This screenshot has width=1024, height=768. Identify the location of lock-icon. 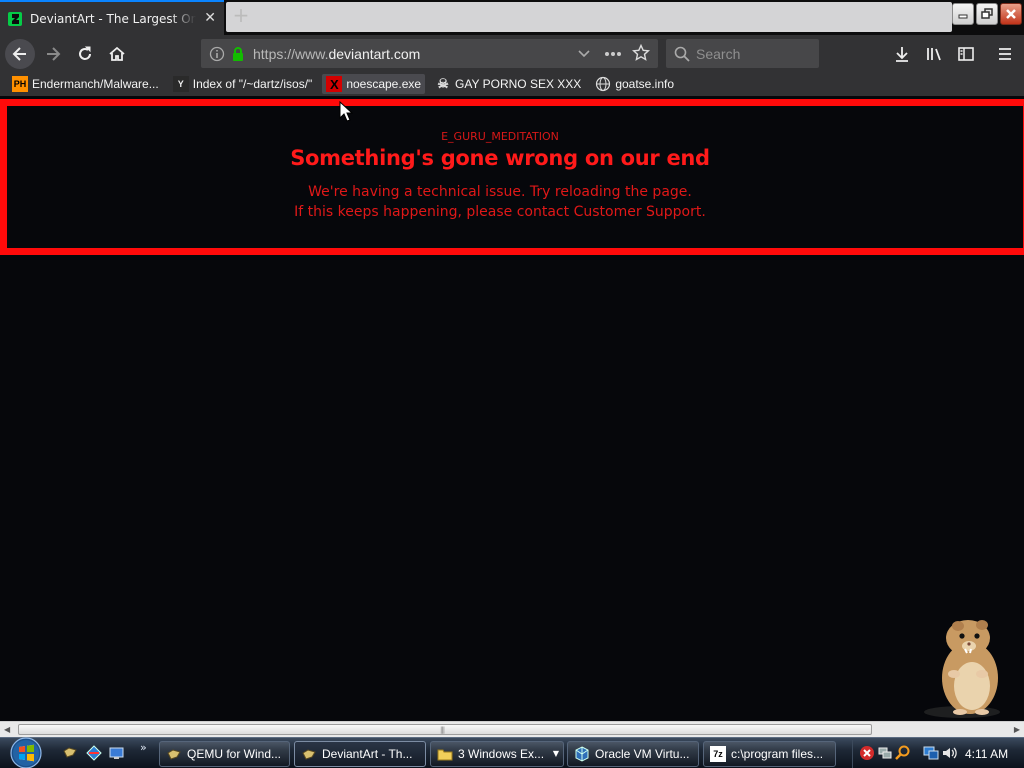
(238, 54).